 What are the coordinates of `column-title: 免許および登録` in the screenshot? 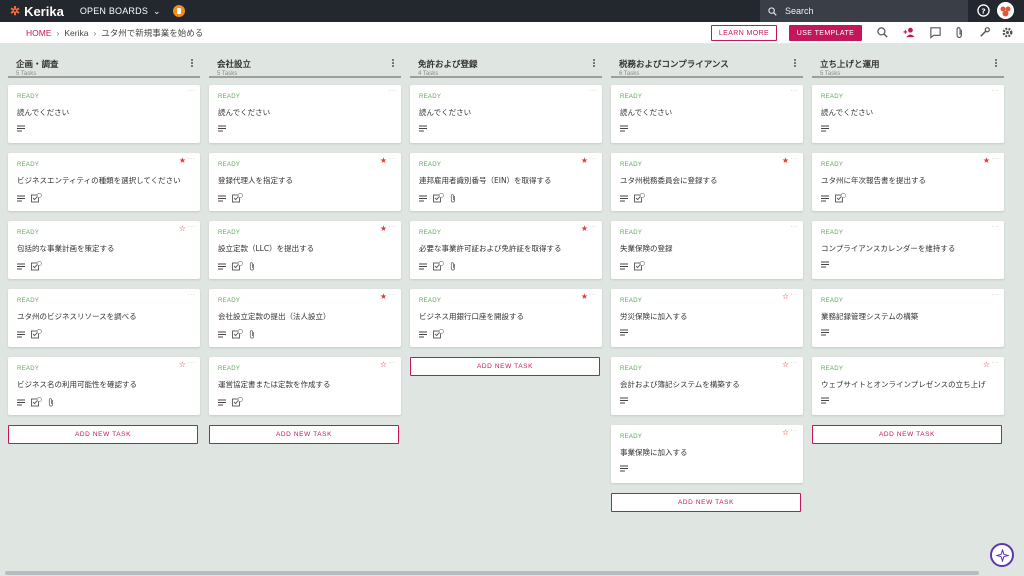 It's located at (506, 61).